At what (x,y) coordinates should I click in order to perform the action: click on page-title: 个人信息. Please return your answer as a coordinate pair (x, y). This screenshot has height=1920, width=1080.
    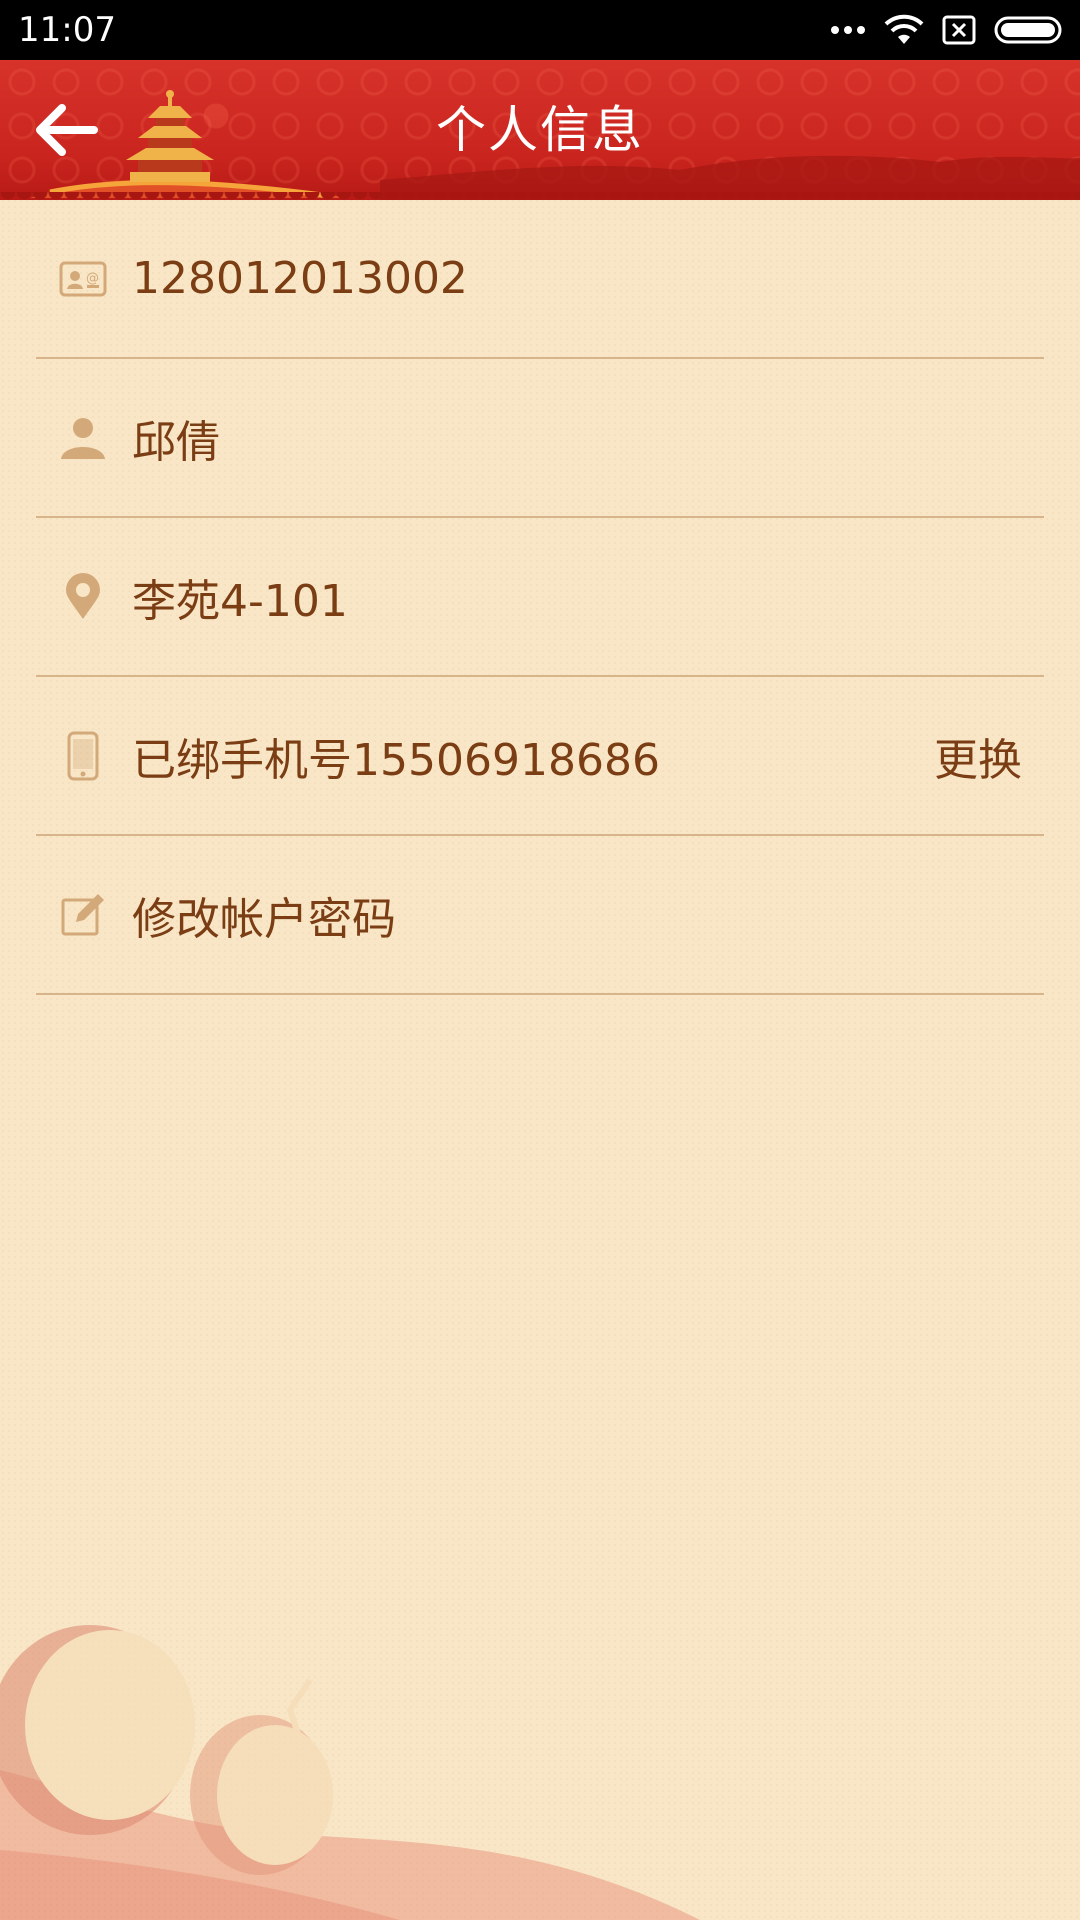
    Looking at the image, I should click on (540, 130).